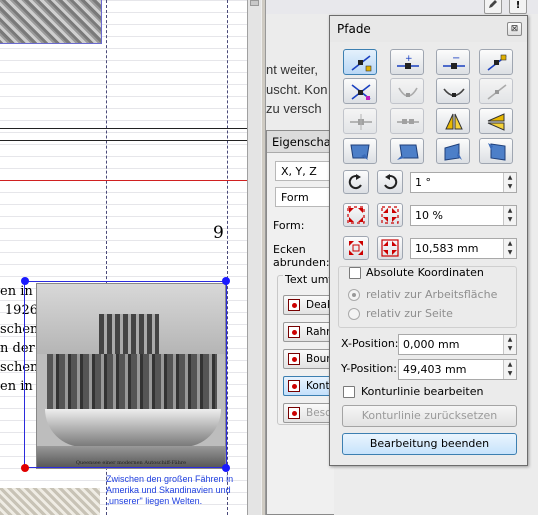  I want to click on x-position-label: X-Position:, so click(370, 343).